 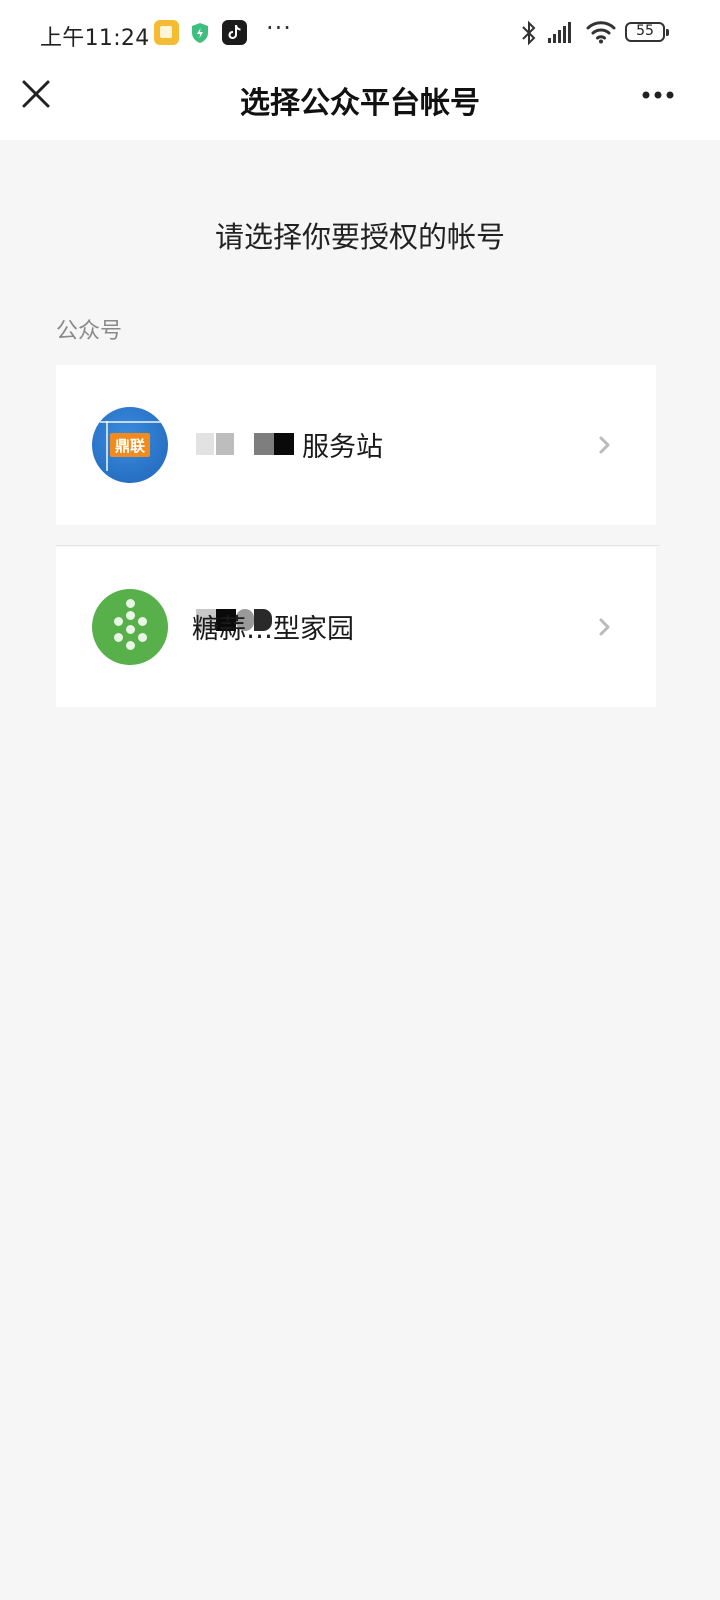 I want to click on battery-level: 55, so click(x=645, y=31).